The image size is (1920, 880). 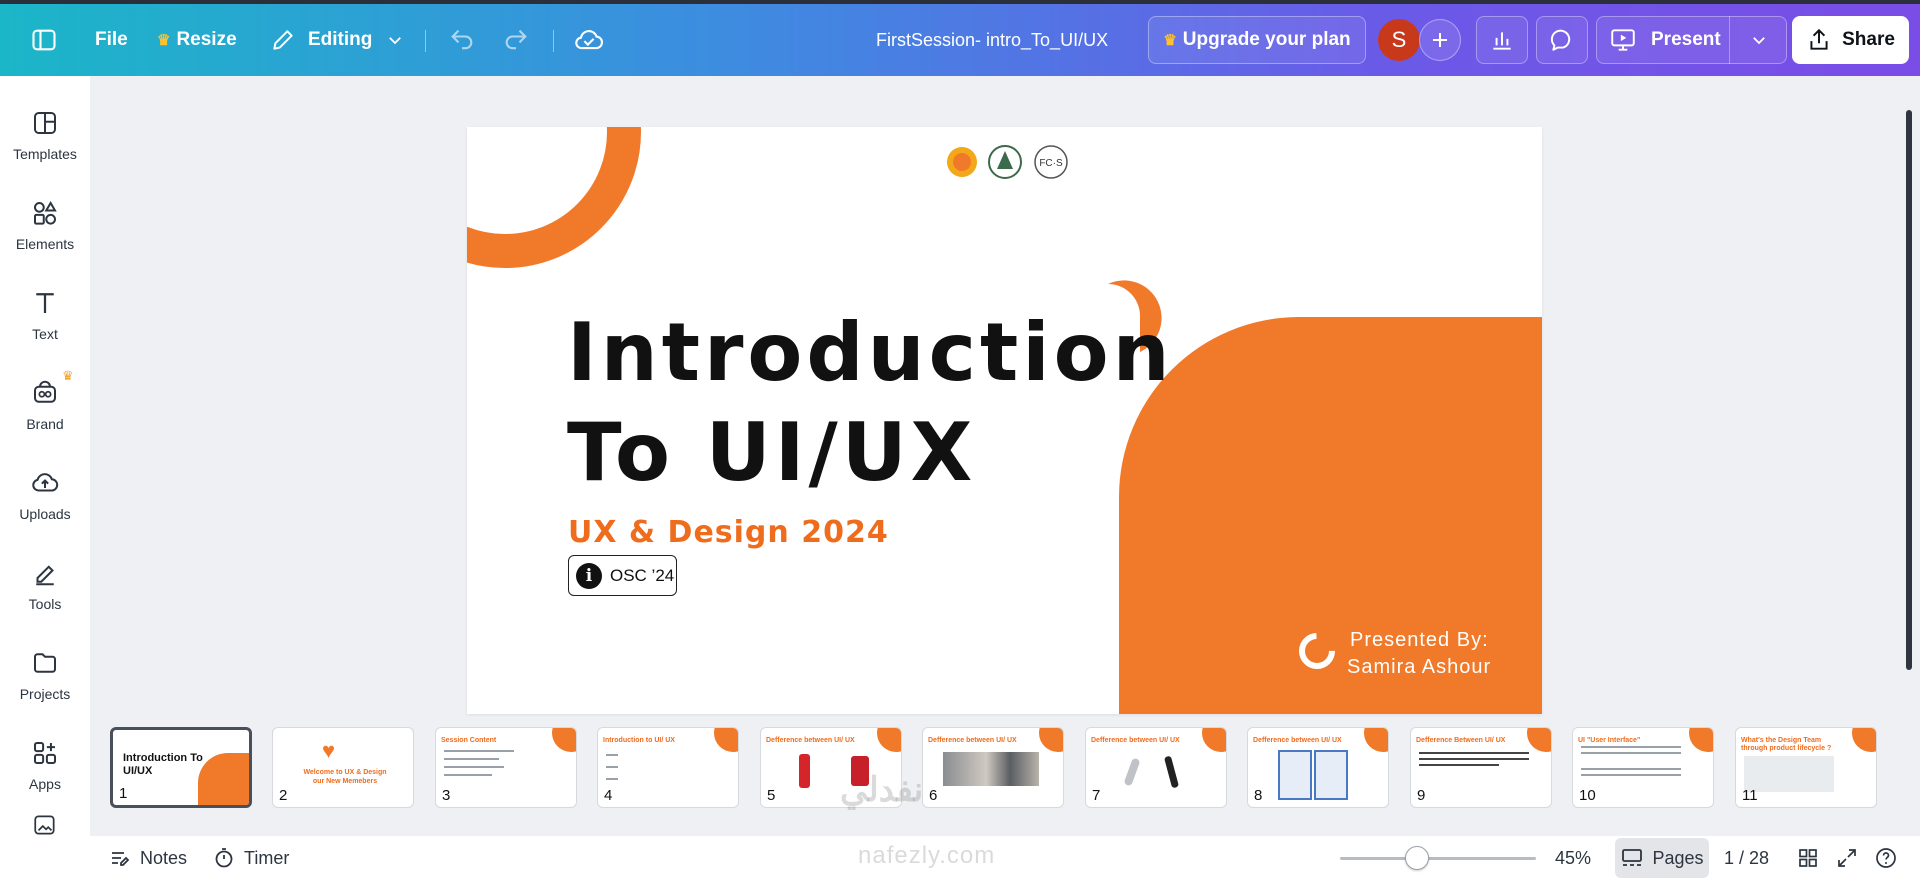 What do you see at coordinates (197, 40) in the screenshot?
I see `resize-button: ♛ Resize` at bounding box center [197, 40].